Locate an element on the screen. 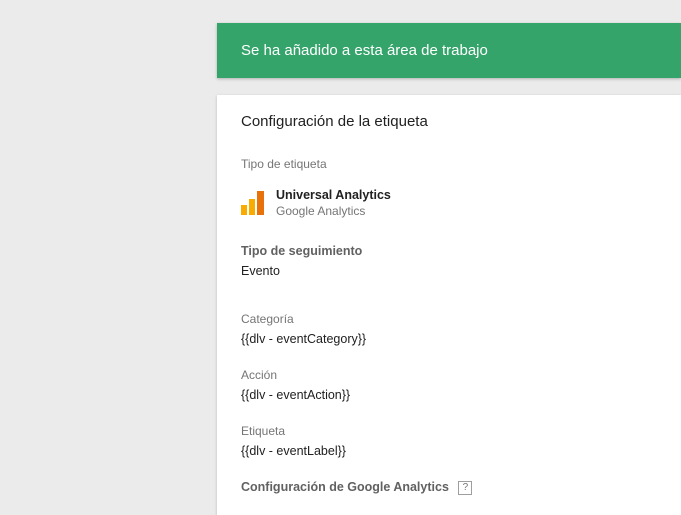 This screenshot has width=681, height=515. card-title: Configuración de la etiqueta is located at coordinates (334, 121).